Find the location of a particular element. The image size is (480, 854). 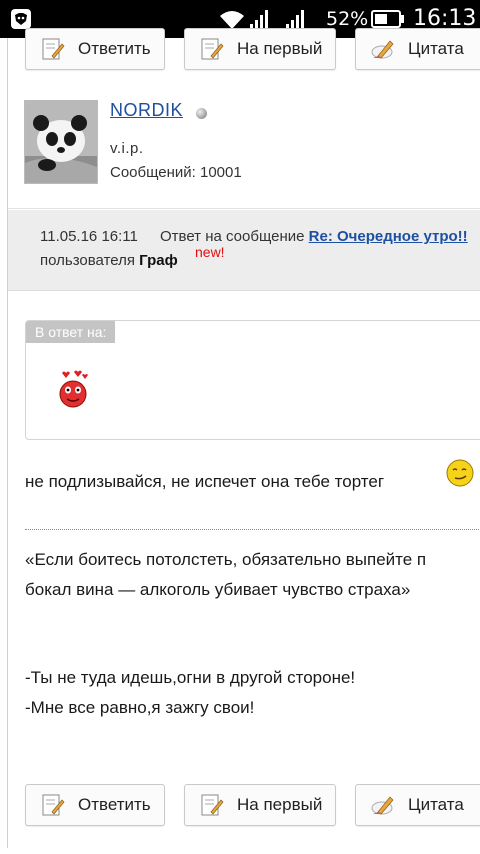

signature-divider is located at coordinates (252, 529).